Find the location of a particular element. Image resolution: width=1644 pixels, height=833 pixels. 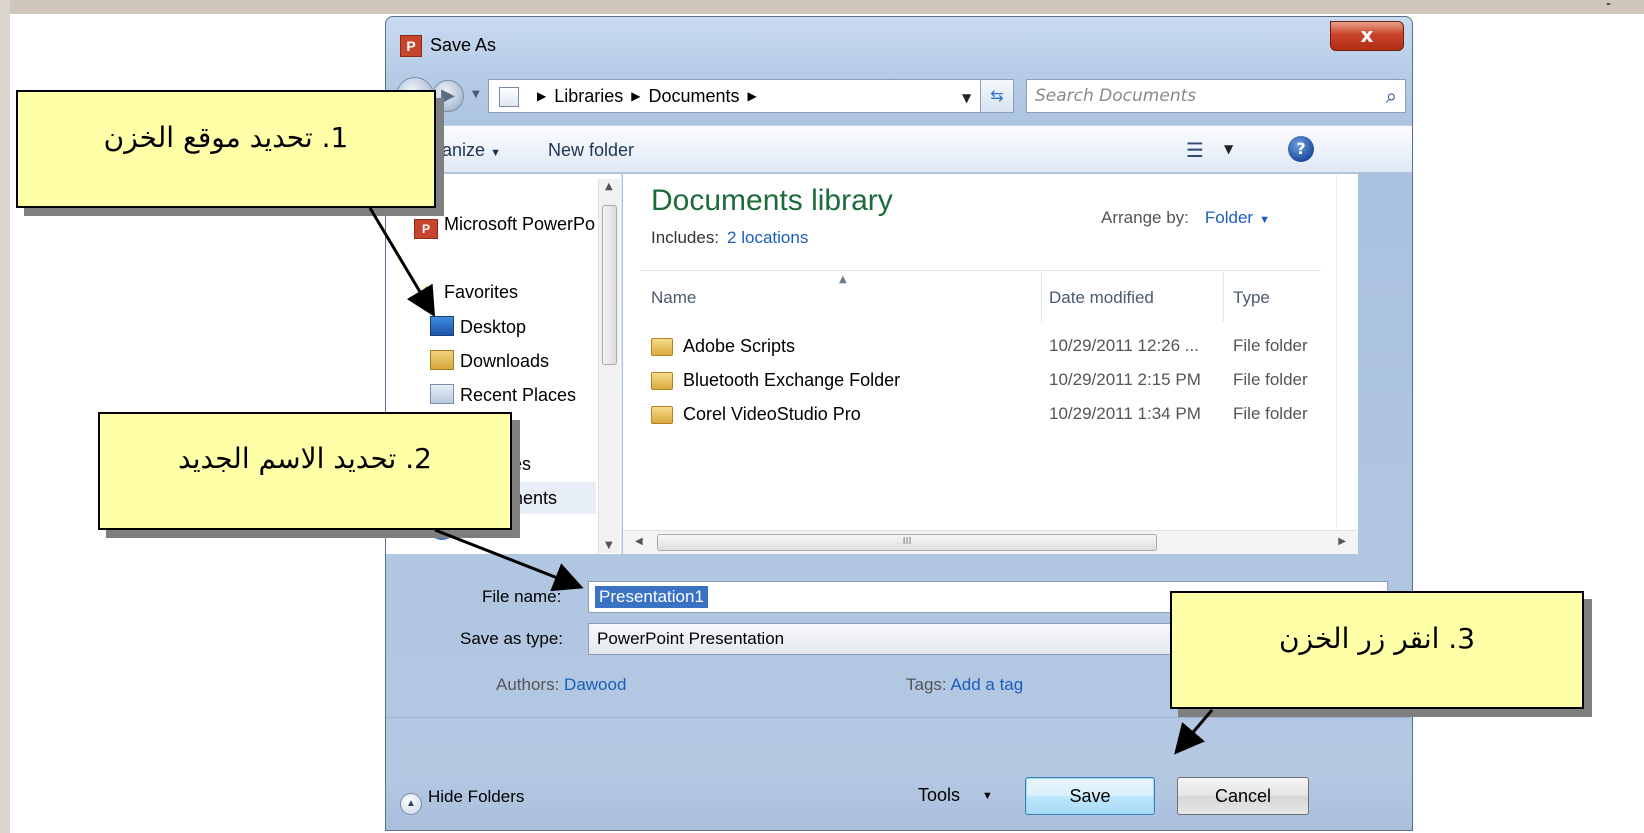

footer-divider is located at coordinates (899, 717).